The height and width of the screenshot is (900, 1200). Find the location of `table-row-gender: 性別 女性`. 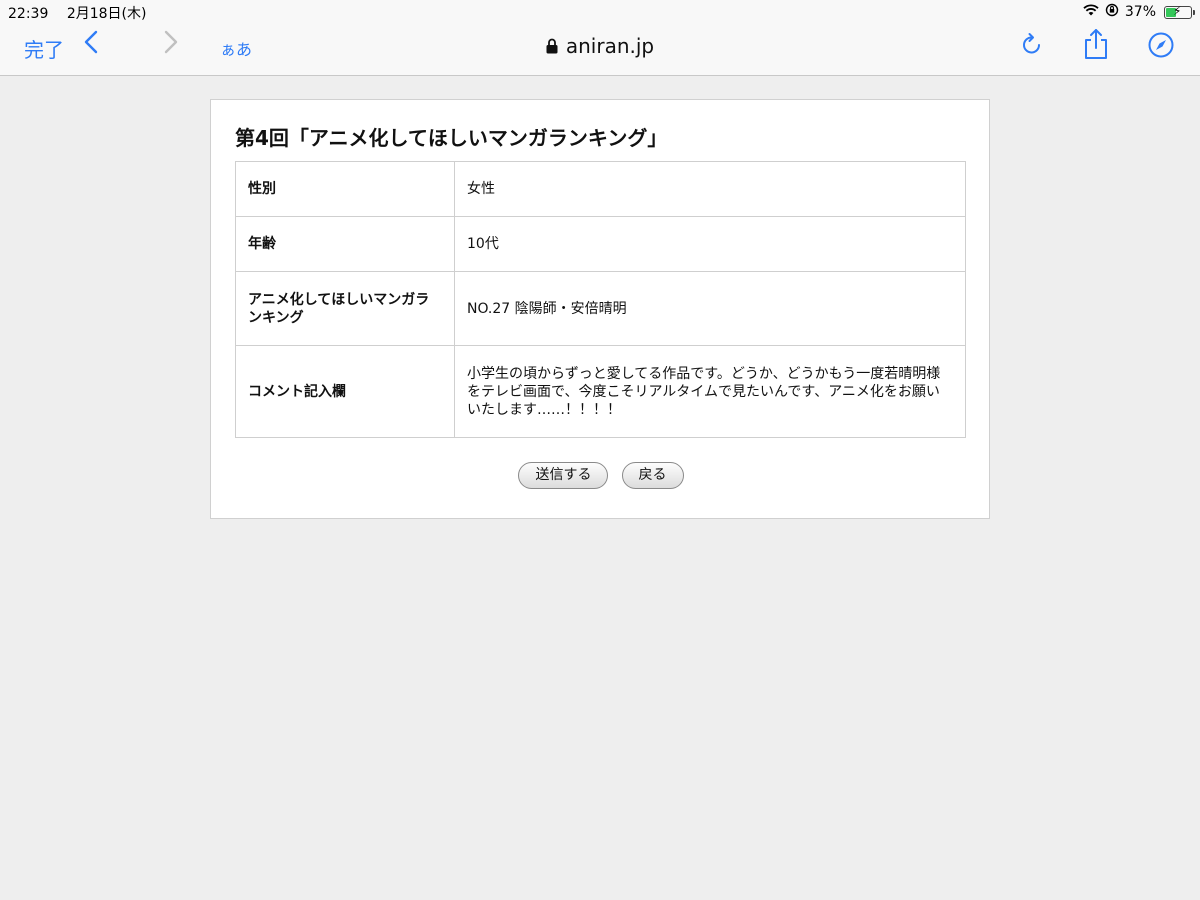

table-row-gender: 性別 女性 is located at coordinates (600, 189).